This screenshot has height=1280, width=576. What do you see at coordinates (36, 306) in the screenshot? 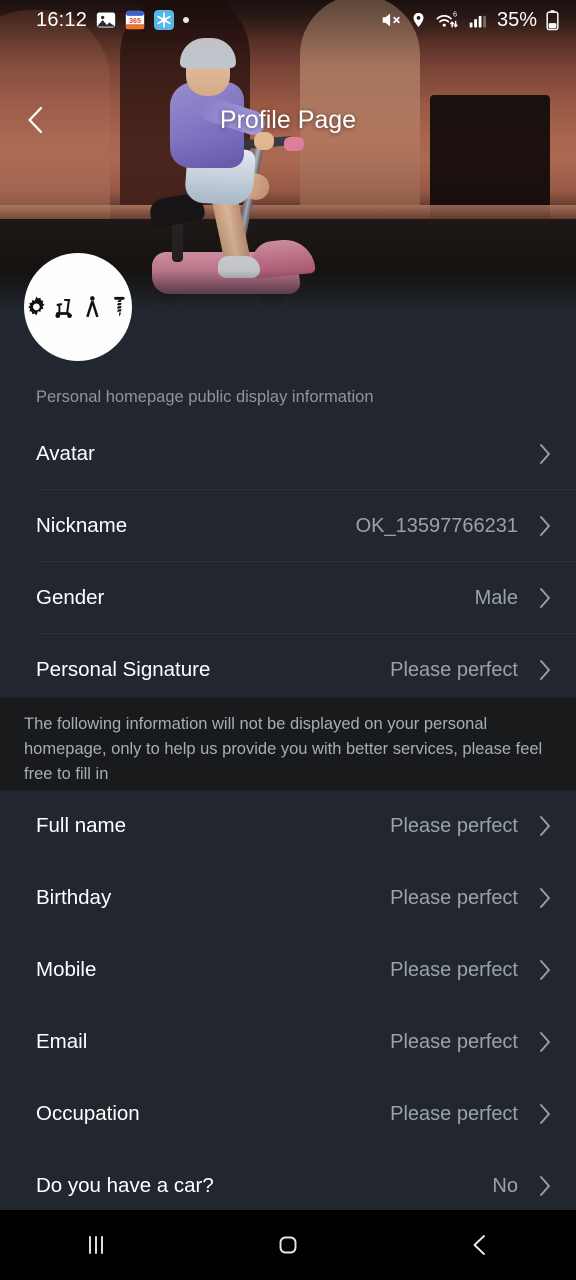
I see `gear-icon` at bounding box center [36, 306].